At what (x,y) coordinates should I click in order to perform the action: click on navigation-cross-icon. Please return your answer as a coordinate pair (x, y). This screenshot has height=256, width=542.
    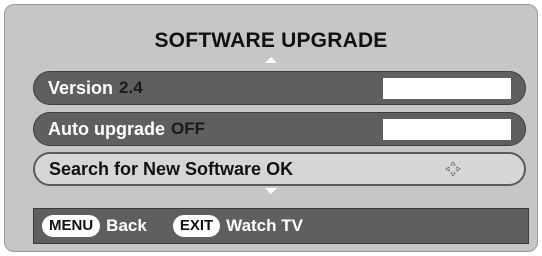
    Looking at the image, I should click on (453, 169).